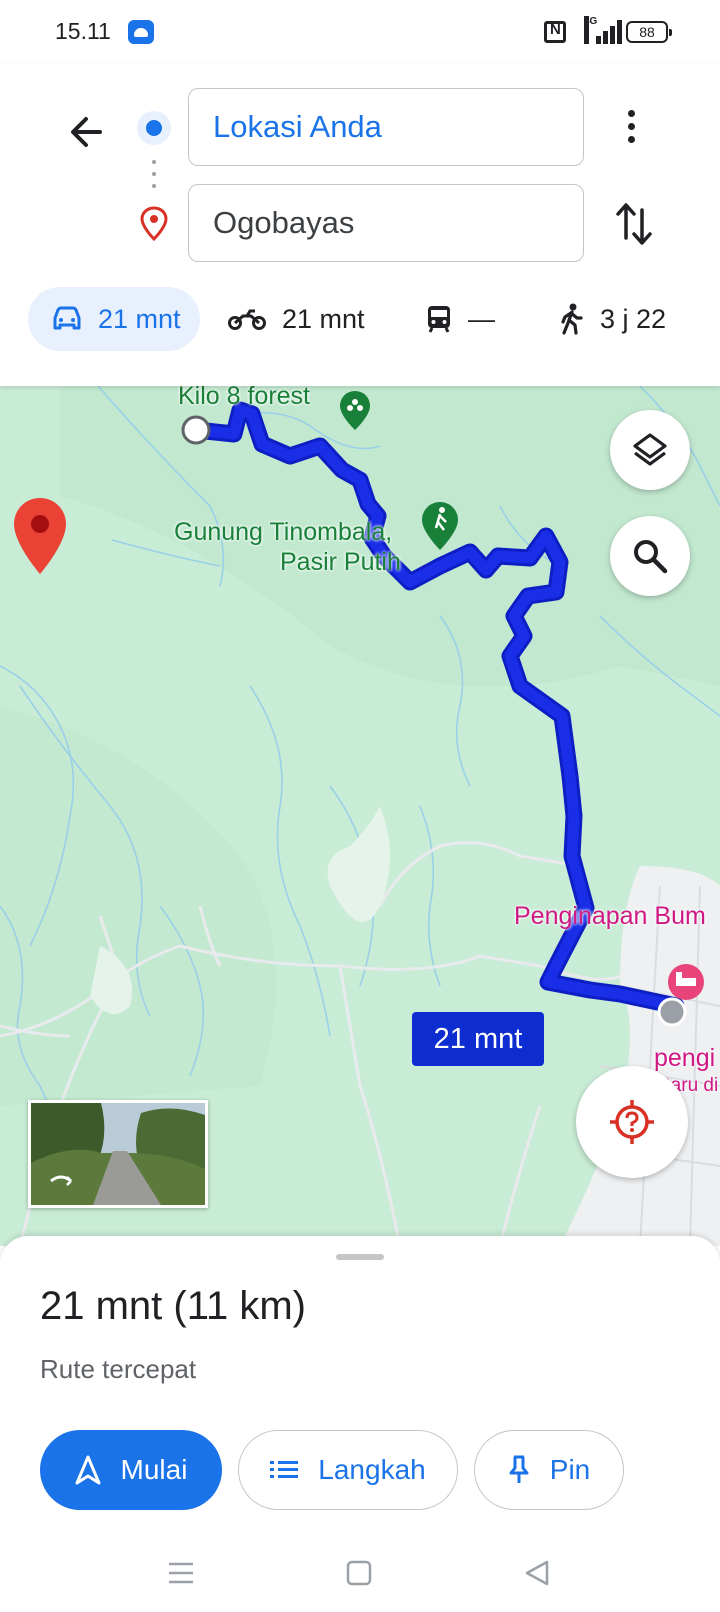 The height and width of the screenshot is (1612, 720). I want to click on home-nav-button, so click(359, 1575).